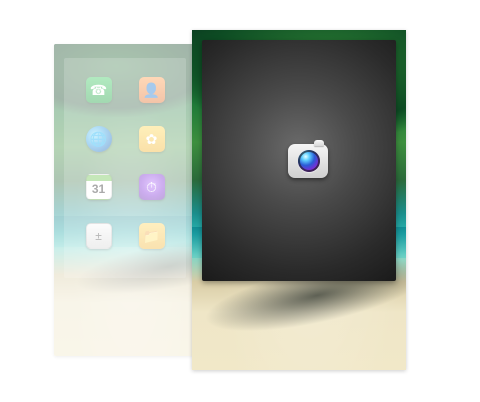 The width and height of the screenshot is (480, 402). Describe the element at coordinates (98, 138) in the screenshot. I see `browser-globe-icon: 🌐` at that location.